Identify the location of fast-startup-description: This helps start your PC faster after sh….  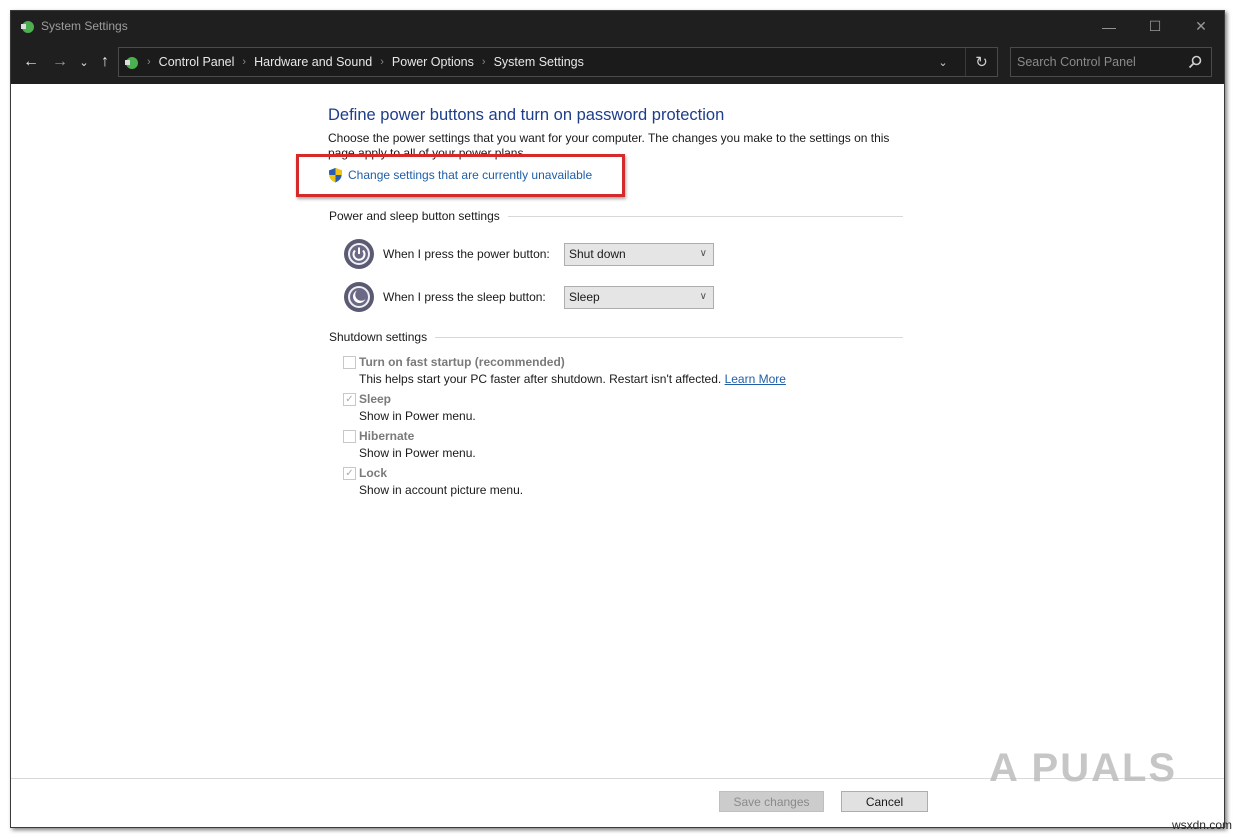
(572, 379).